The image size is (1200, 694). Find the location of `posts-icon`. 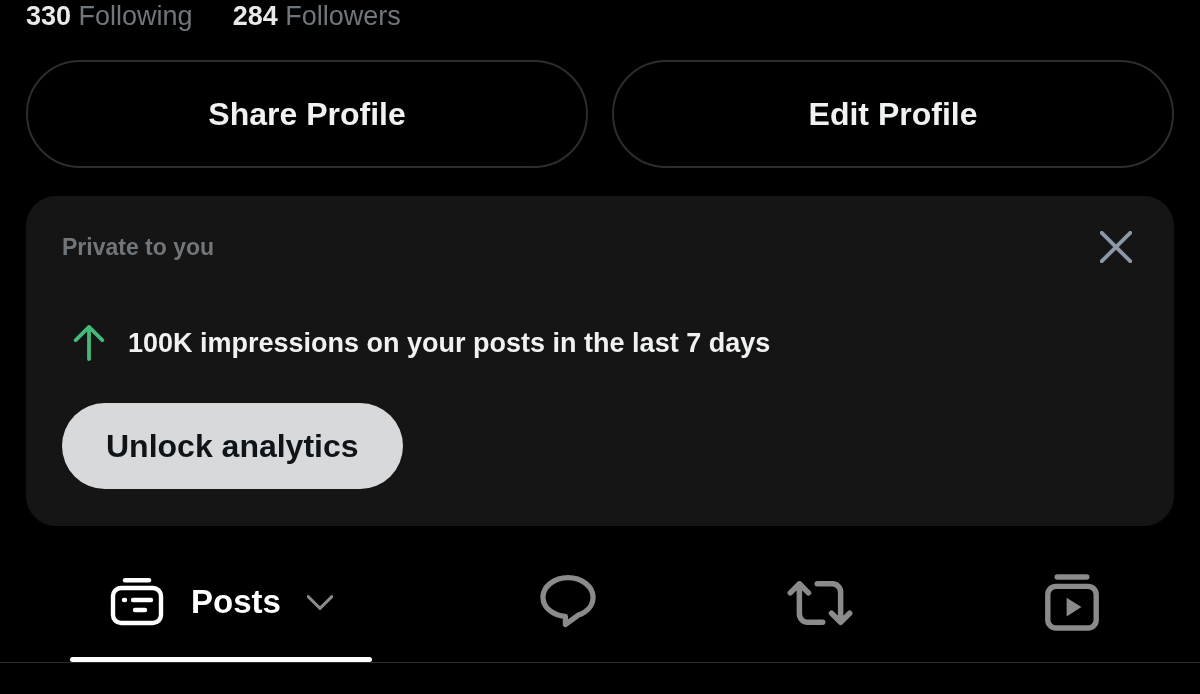

posts-icon is located at coordinates (137, 602).